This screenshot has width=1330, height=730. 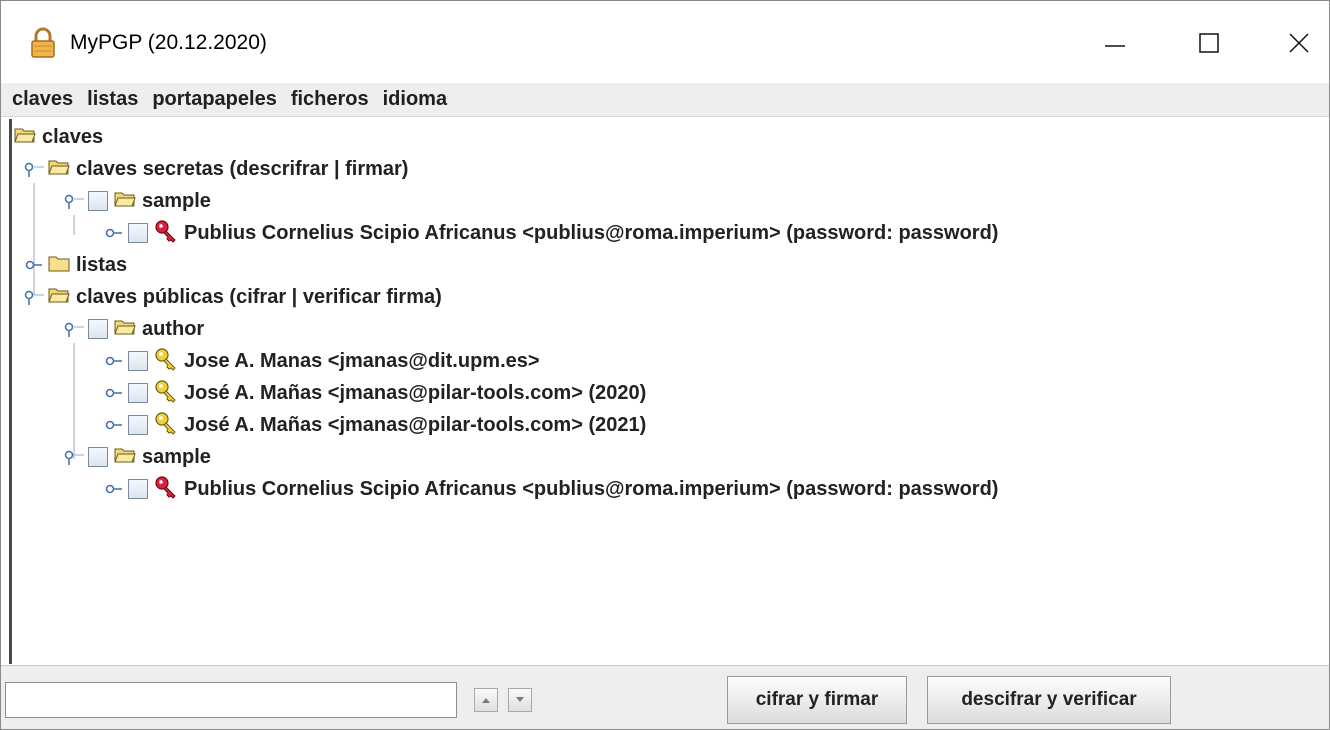 What do you see at coordinates (137, 201) in the screenshot?
I see `tree-node-secret-sample: sample` at bounding box center [137, 201].